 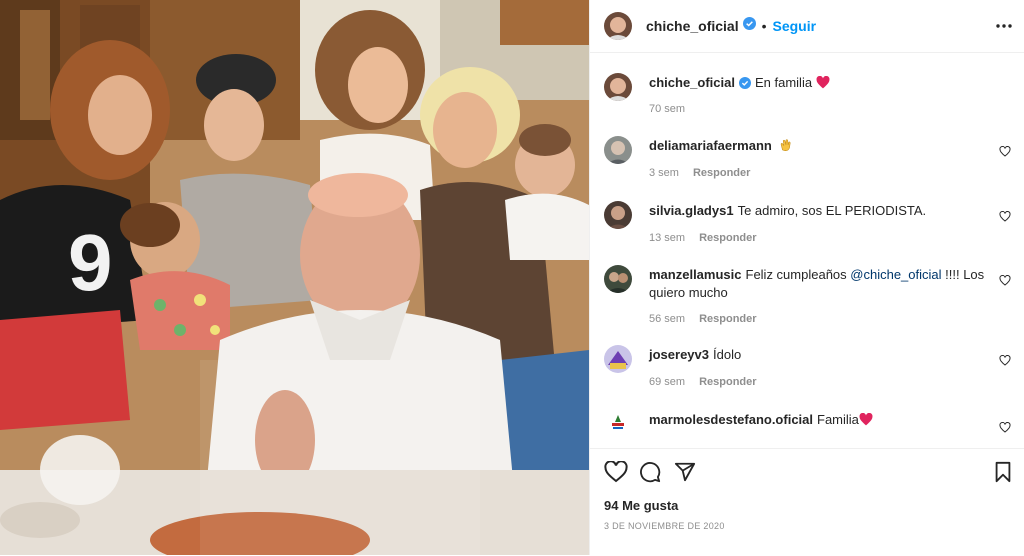 What do you see at coordinates (786, 145) in the screenshot?
I see `clapping-hands-emoji` at bounding box center [786, 145].